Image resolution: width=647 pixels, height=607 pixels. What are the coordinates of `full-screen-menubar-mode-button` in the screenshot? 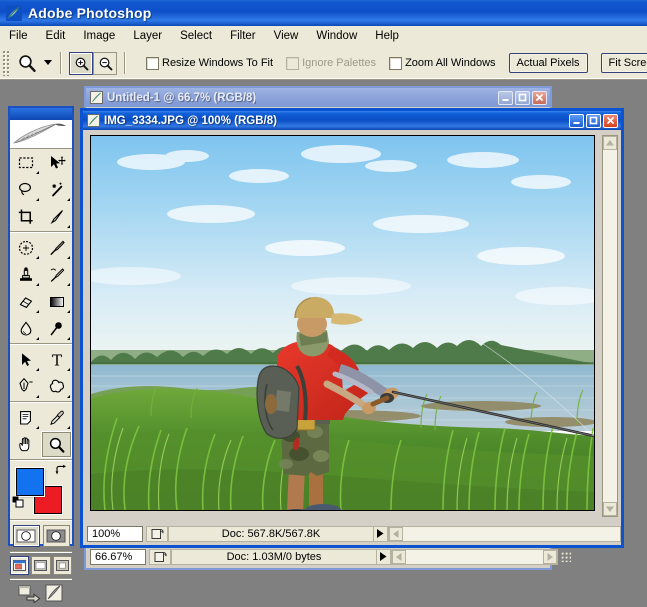 It's located at (41, 565).